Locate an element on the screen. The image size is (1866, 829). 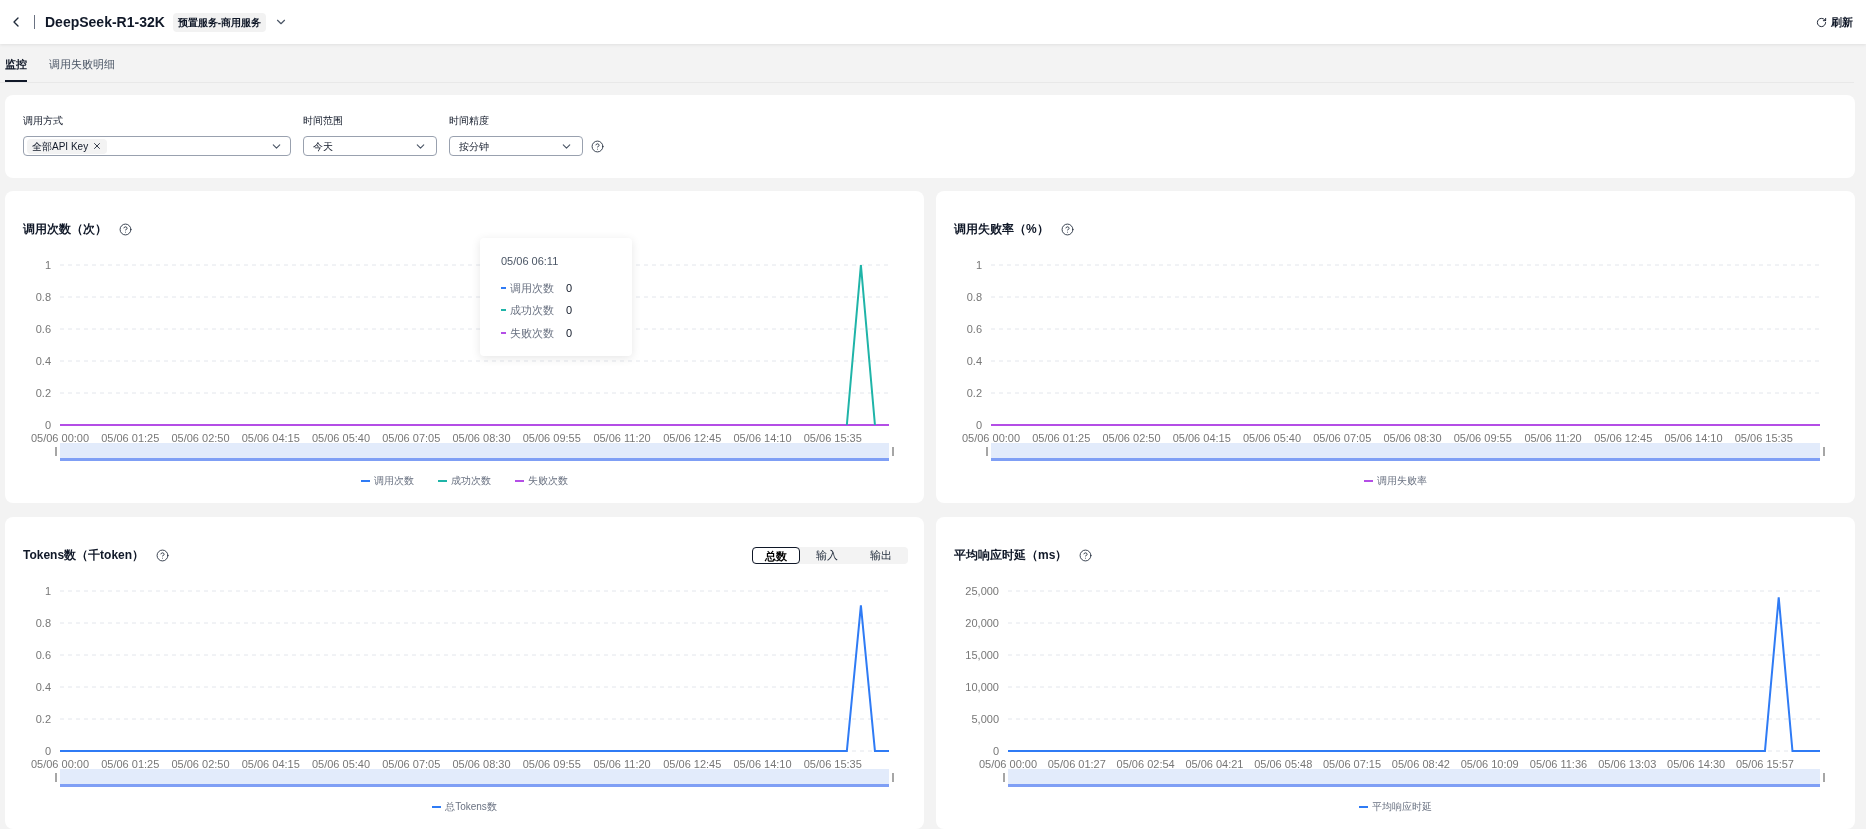
axis-label: 05/06 04:21 is located at coordinates (1214, 764).